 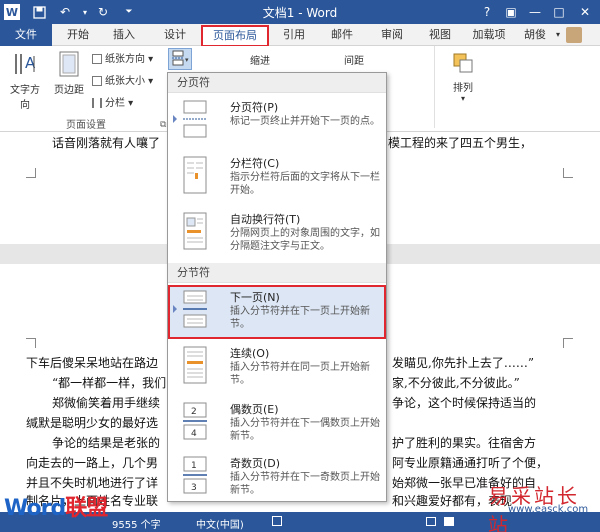 I want to click on doc-line: “都一样都一样，我们, so click(x=109, y=383).